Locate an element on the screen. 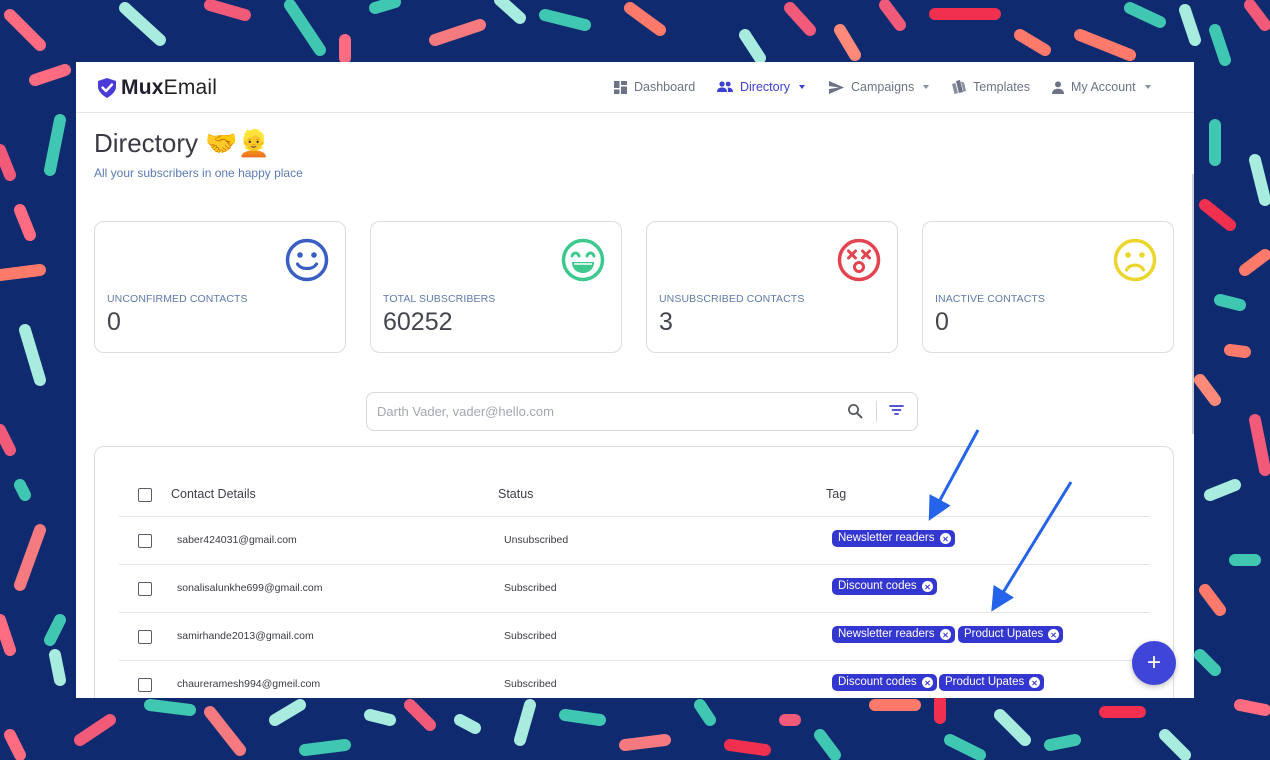 Image resolution: width=1270 pixels, height=760 pixels. contact-email: chaureramesh994@gmeil.com is located at coordinates (249, 684).